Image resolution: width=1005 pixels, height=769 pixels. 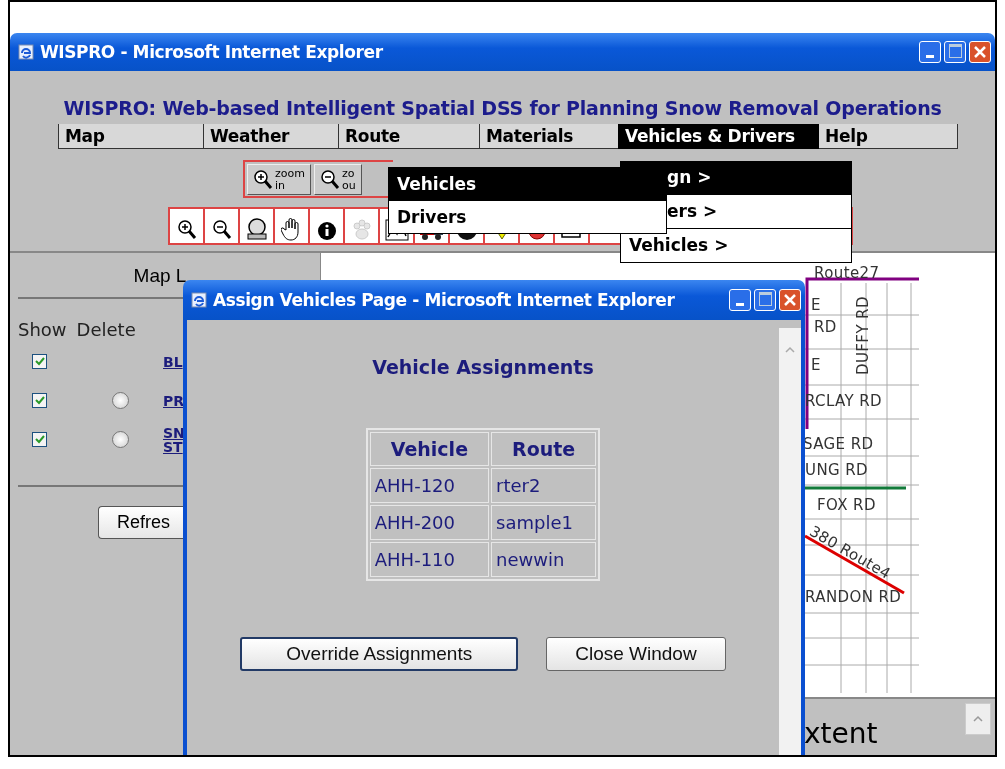 What do you see at coordinates (836, 470) in the screenshot?
I see `road-label: UNG RD` at bounding box center [836, 470].